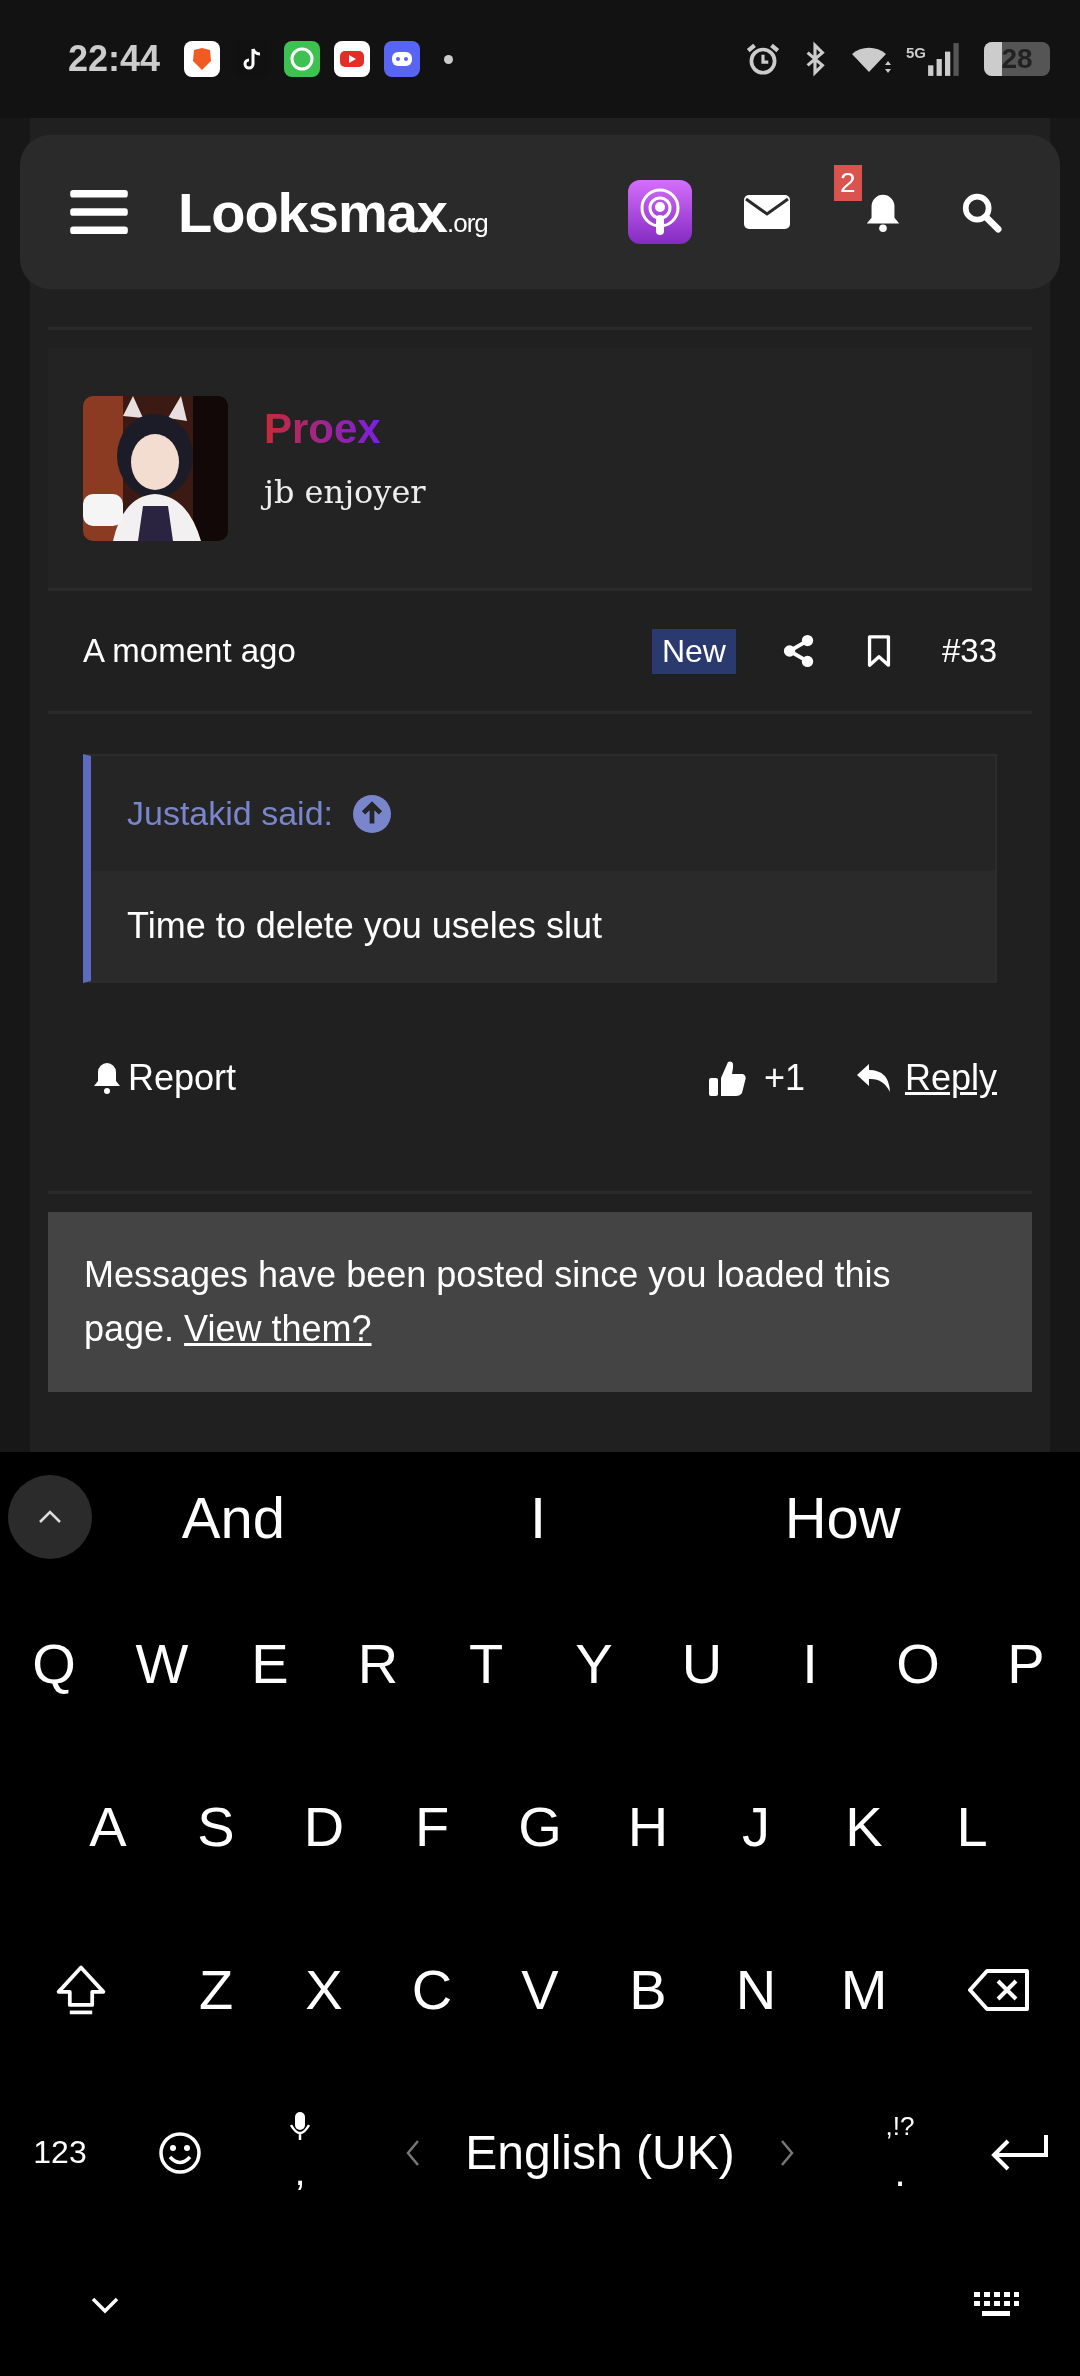 The width and height of the screenshot is (1080, 2376). Describe the element at coordinates (372, 813) in the screenshot. I see `arrow-up-circle-icon` at that location.